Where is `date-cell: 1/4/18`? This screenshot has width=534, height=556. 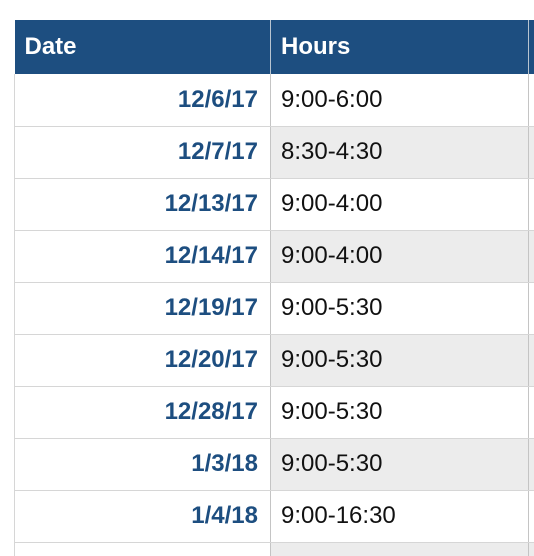
date-cell: 1/4/18 is located at coordinates (142, 516).